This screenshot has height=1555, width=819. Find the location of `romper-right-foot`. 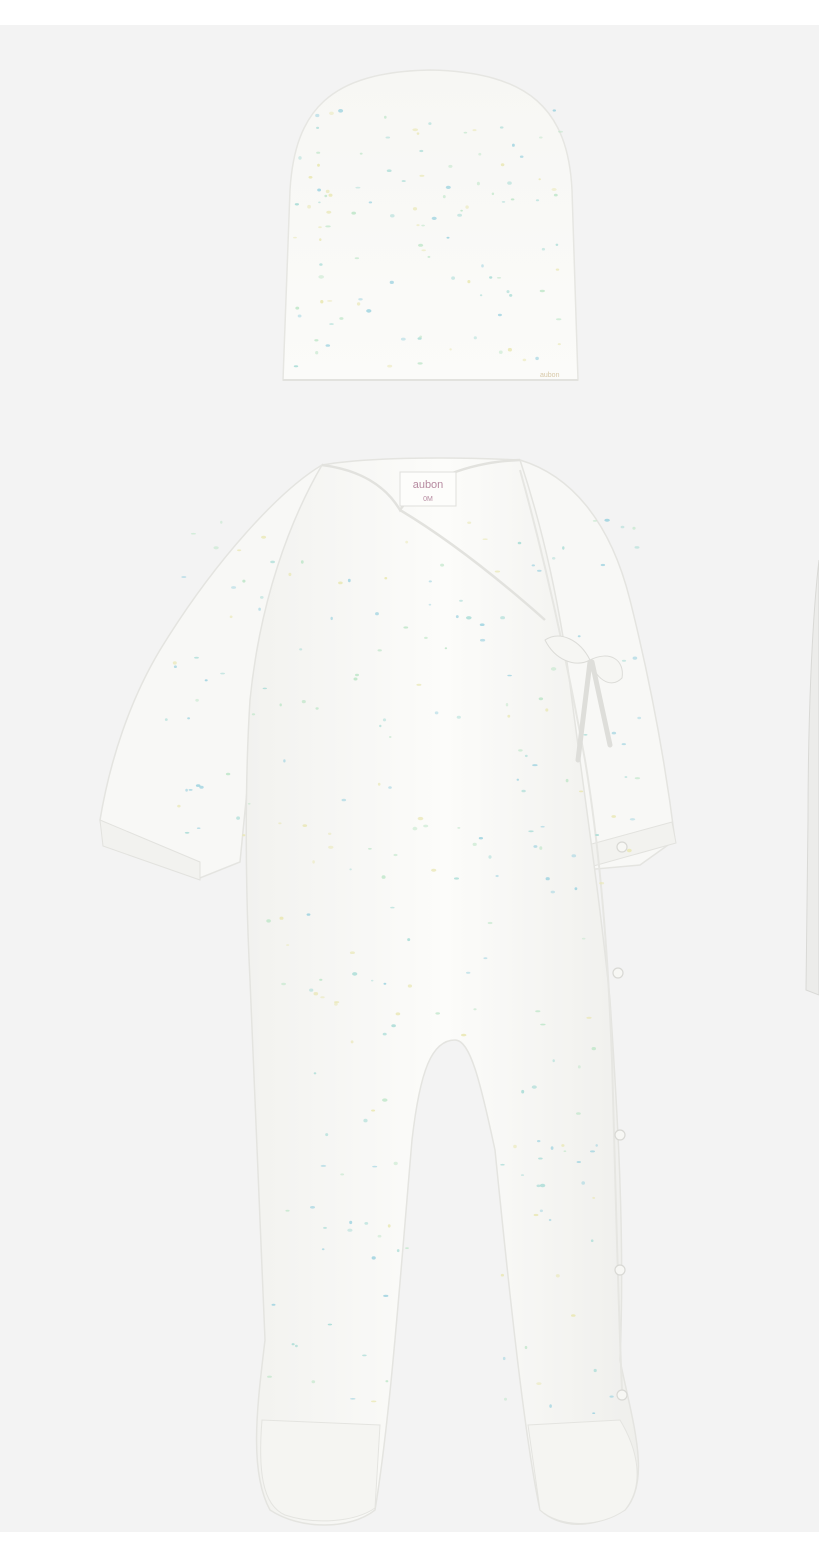

romper-right-foot is located at coordinates (582, 1471).